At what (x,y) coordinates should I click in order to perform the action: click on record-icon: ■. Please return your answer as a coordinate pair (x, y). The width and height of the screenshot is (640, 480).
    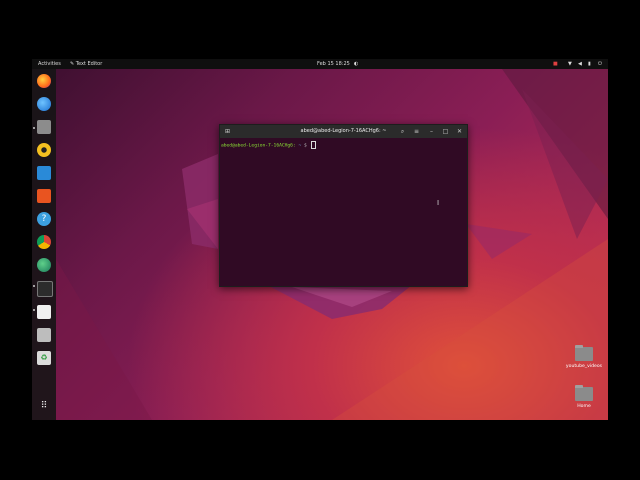
    Looking at the image, I should click on (555, 64).